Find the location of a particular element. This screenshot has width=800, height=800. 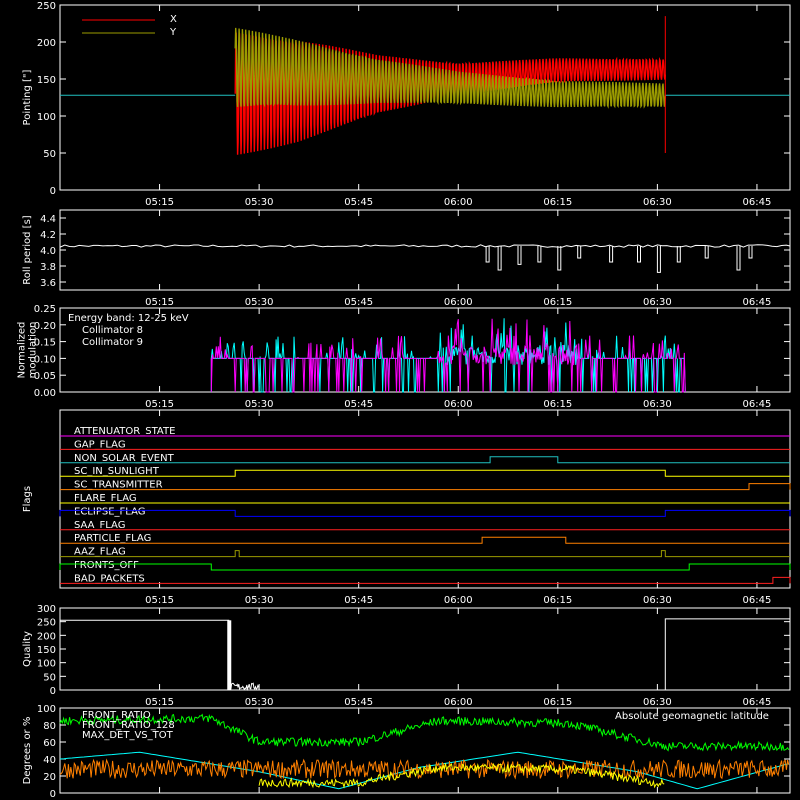

pointing-xtick-label: 06:45 is located at coordinates (757, 202).